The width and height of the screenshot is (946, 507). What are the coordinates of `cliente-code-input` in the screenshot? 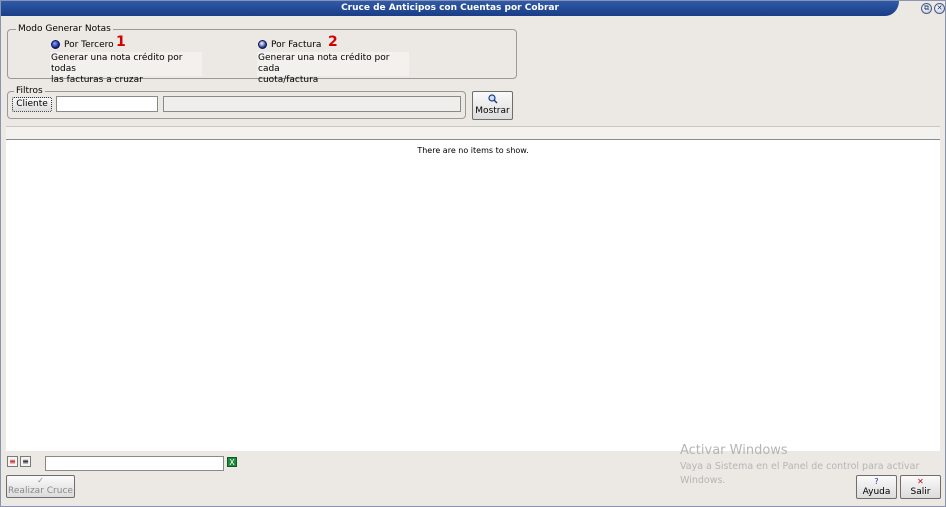 It's located at (107, 104).